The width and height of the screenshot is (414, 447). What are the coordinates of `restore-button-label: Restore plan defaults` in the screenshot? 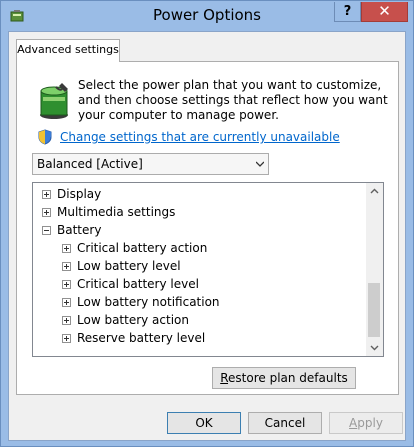 It's located at (284, 378).